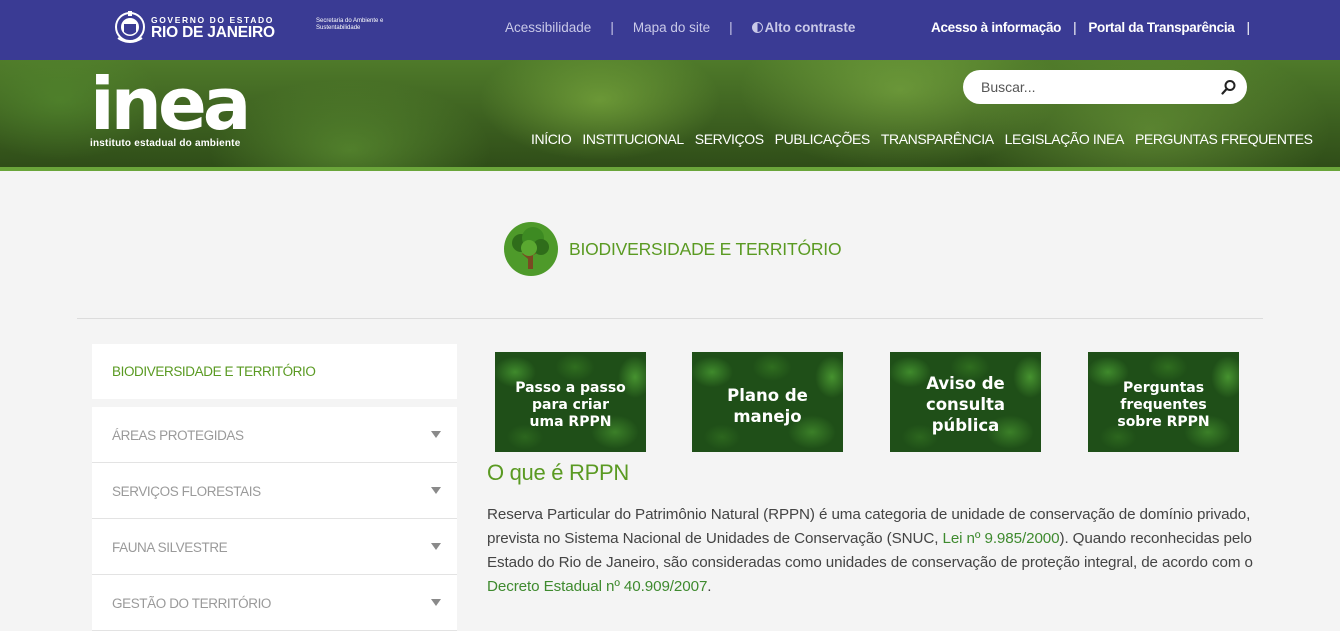 Image resolution: width=1340 pixels, height=631 pixels. Describe the element at coordinates (570, 405) in the screenshot. I see `tile-label: Passo a passo para criar uma RPPN` at that location.